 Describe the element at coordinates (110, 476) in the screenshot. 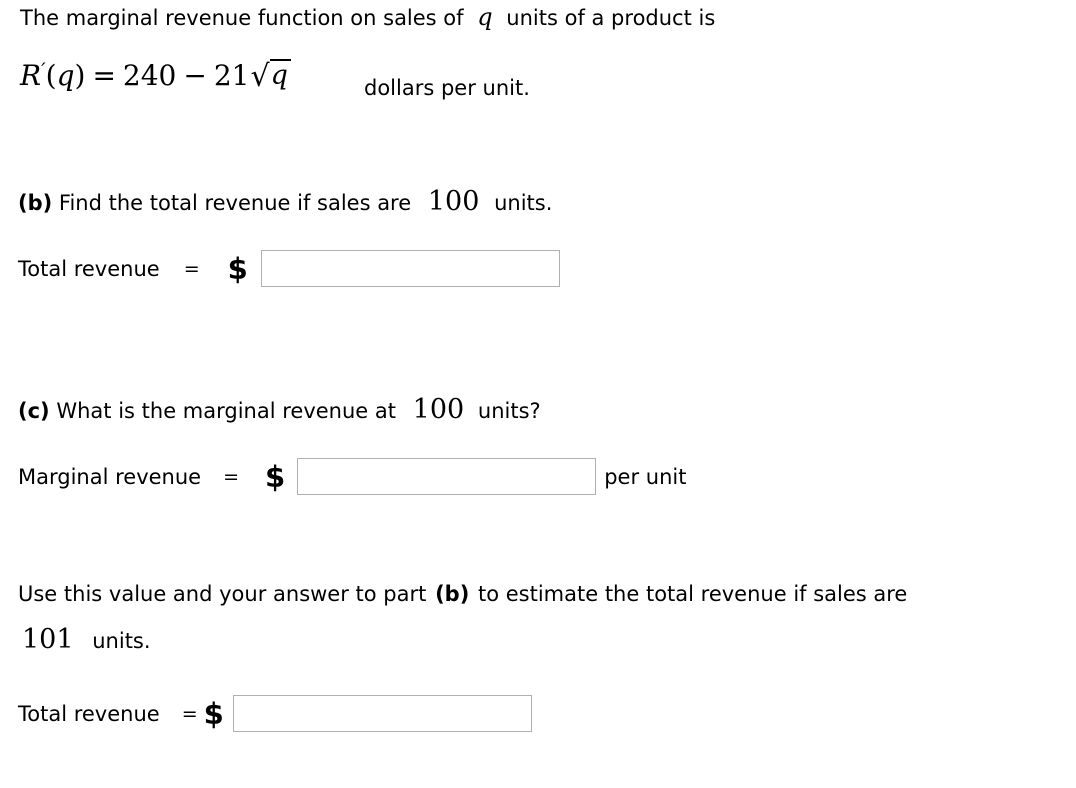

I see `part-c-answer-label: Marginal revenue` at that location.